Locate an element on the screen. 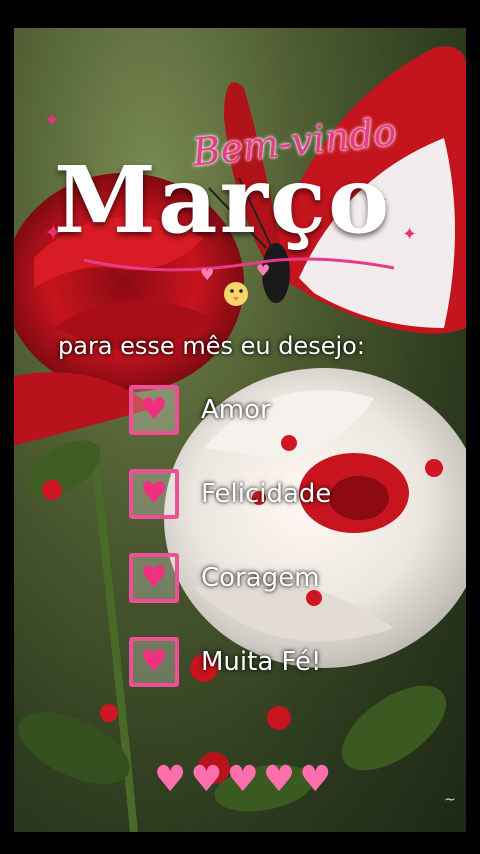 This screenshot has width=480, height=854. wish-label: Felicidade is located at coordinates (266, 494).